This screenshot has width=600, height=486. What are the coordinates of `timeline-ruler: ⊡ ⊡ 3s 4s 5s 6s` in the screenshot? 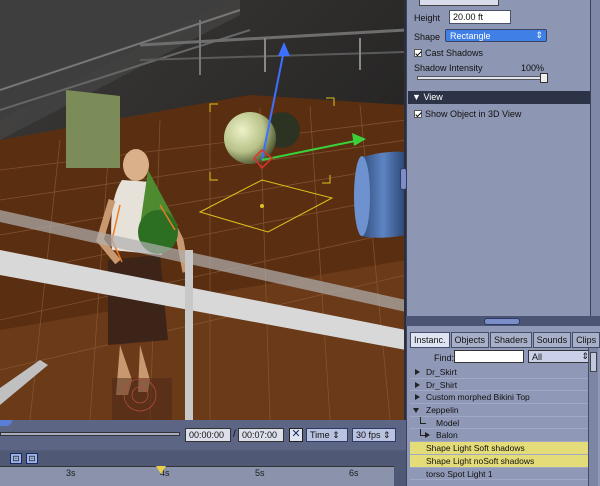 It's located at (203, 469).